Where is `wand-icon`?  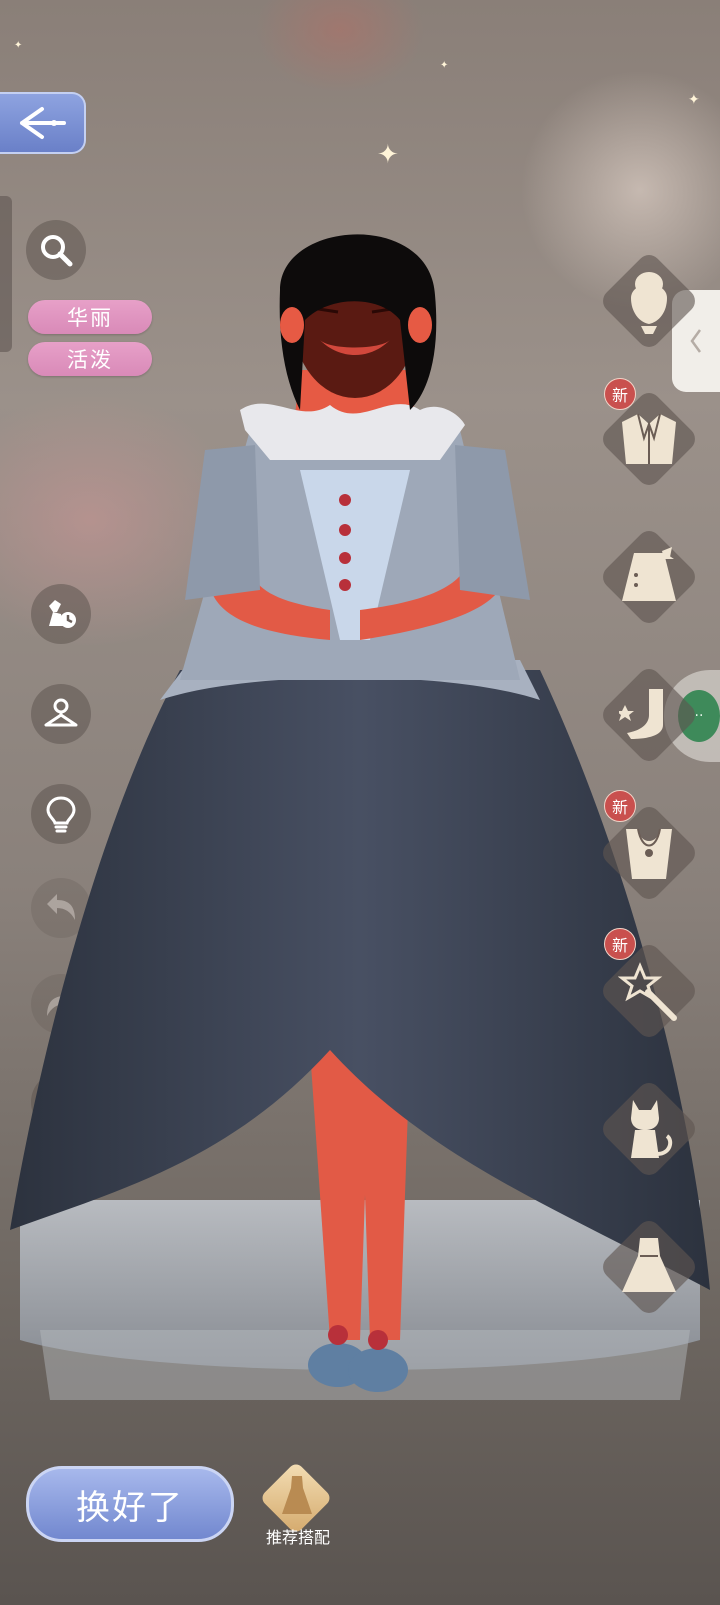
wand-icon is located at coordinates (647, 991).